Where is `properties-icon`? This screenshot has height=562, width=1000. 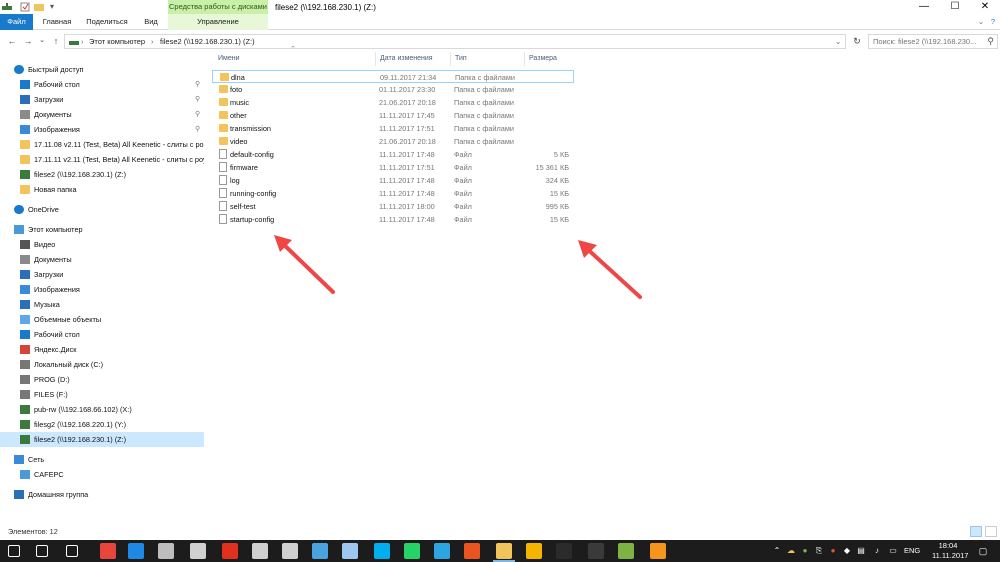 properties-icon is located at coordinates (25, 7).